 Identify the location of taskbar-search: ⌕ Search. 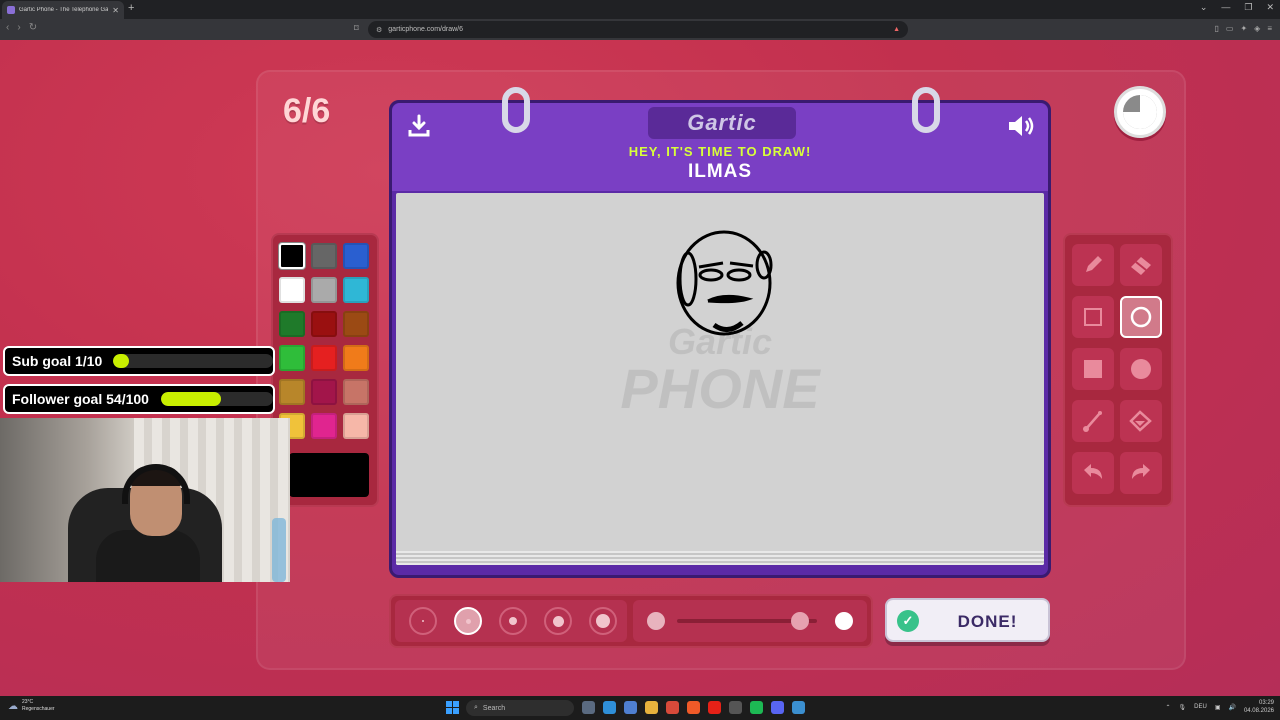
(520, 708).